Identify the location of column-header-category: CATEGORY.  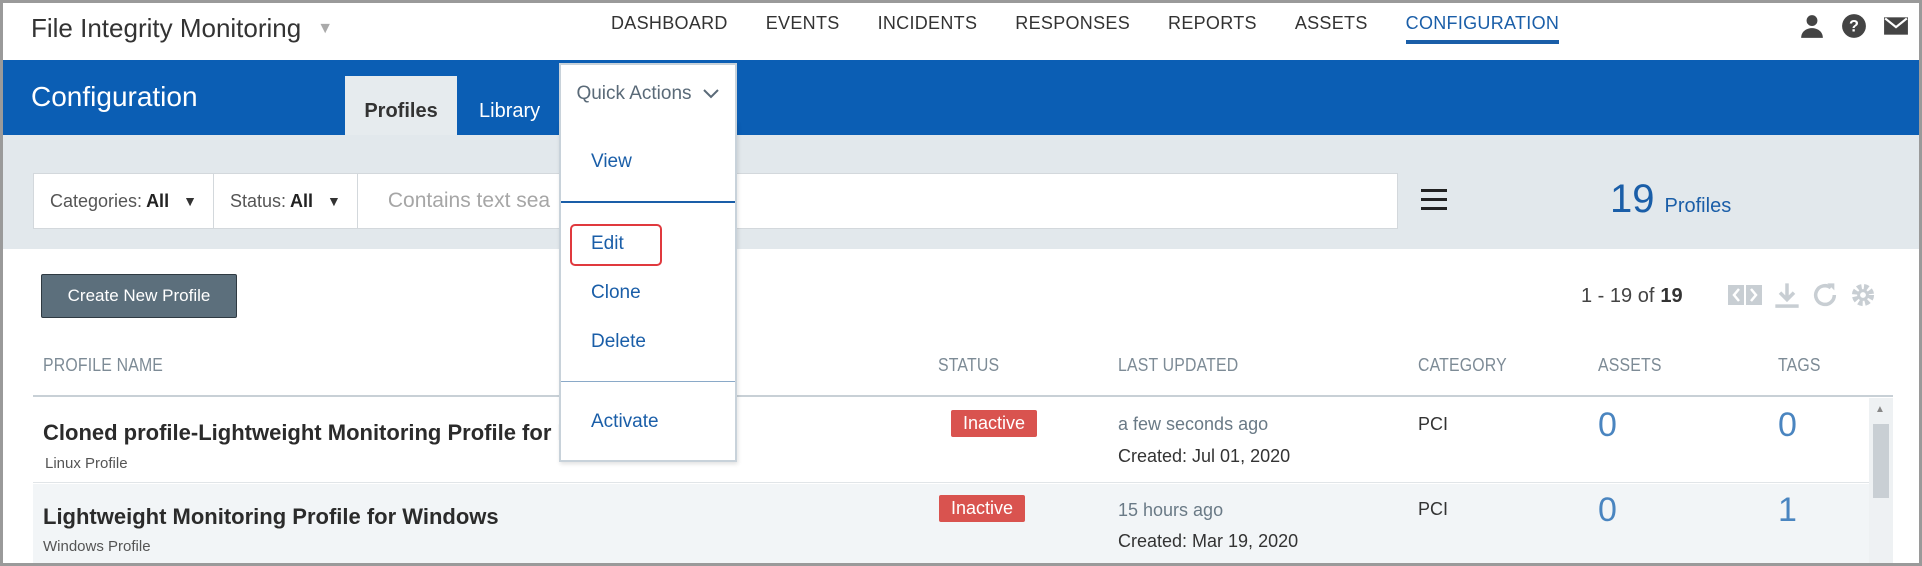
(1462, 365).